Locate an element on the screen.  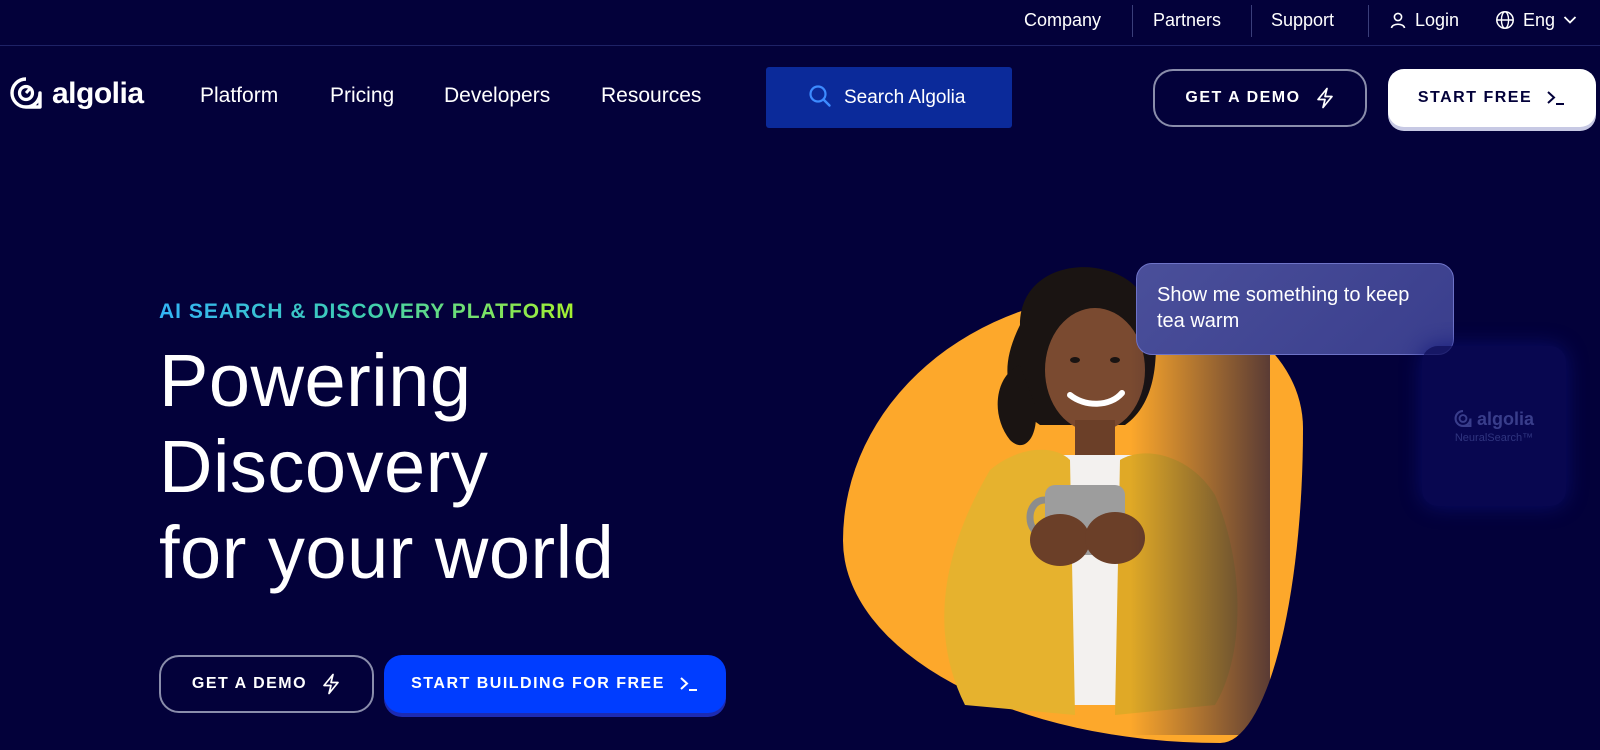
hero-title-line: Powering is located at coordinates (315, 380).